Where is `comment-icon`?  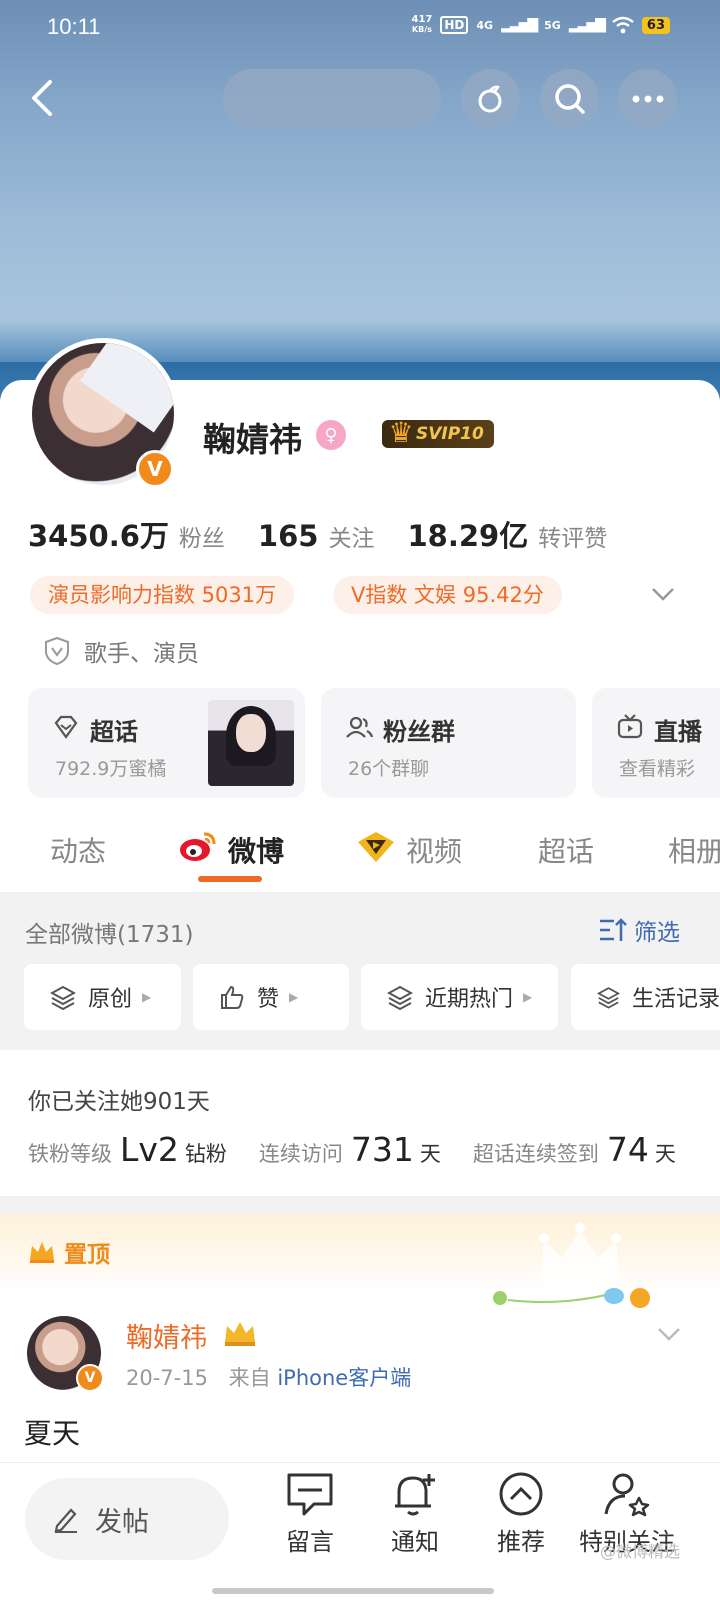 comment-icon is located at coordinates (310, 1494).